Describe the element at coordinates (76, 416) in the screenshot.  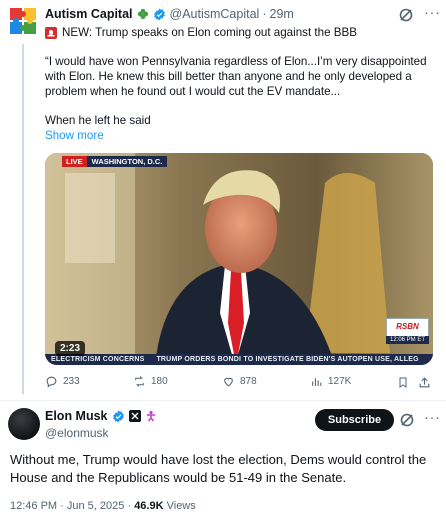
I see `author-name: Elon Musk` at that location.